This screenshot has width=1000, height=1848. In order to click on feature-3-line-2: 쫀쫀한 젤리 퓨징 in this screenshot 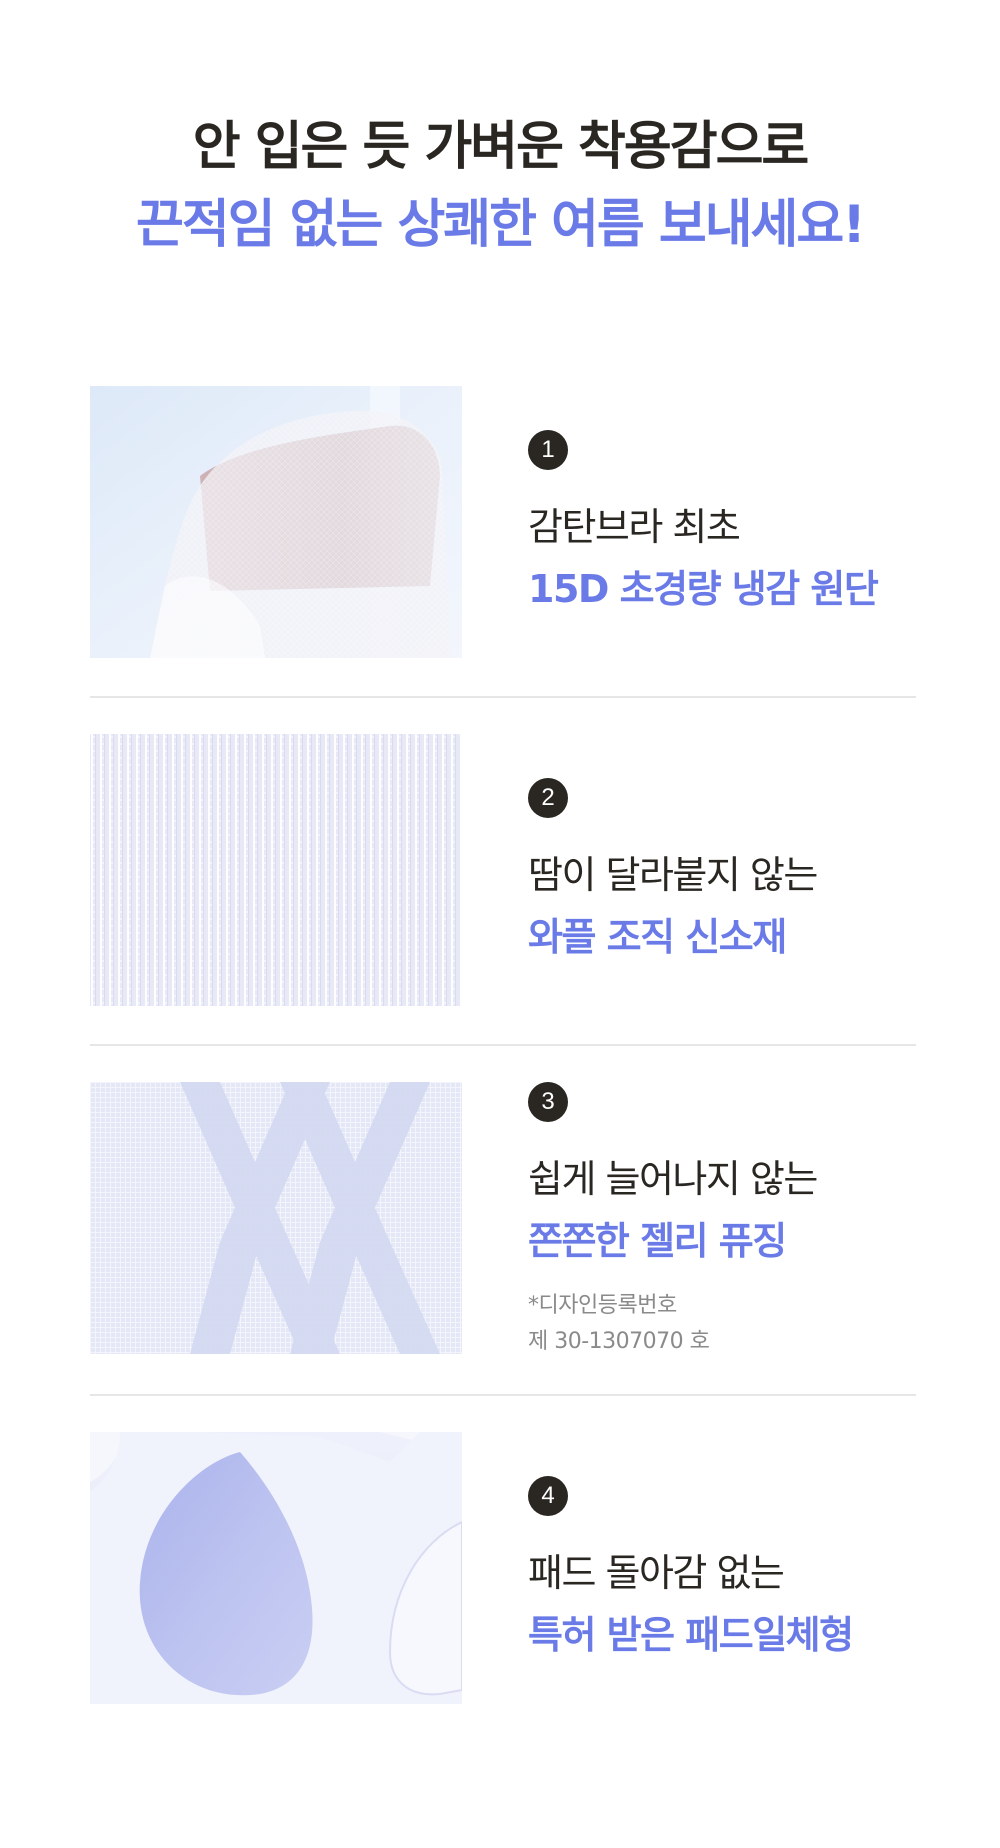, I will do `click(657, 1241)`.